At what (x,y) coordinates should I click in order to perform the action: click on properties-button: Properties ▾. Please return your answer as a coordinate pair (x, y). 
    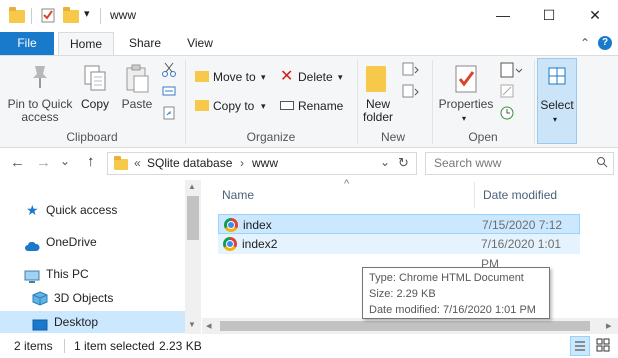
    Looking at the image, I should click on (466, 93).